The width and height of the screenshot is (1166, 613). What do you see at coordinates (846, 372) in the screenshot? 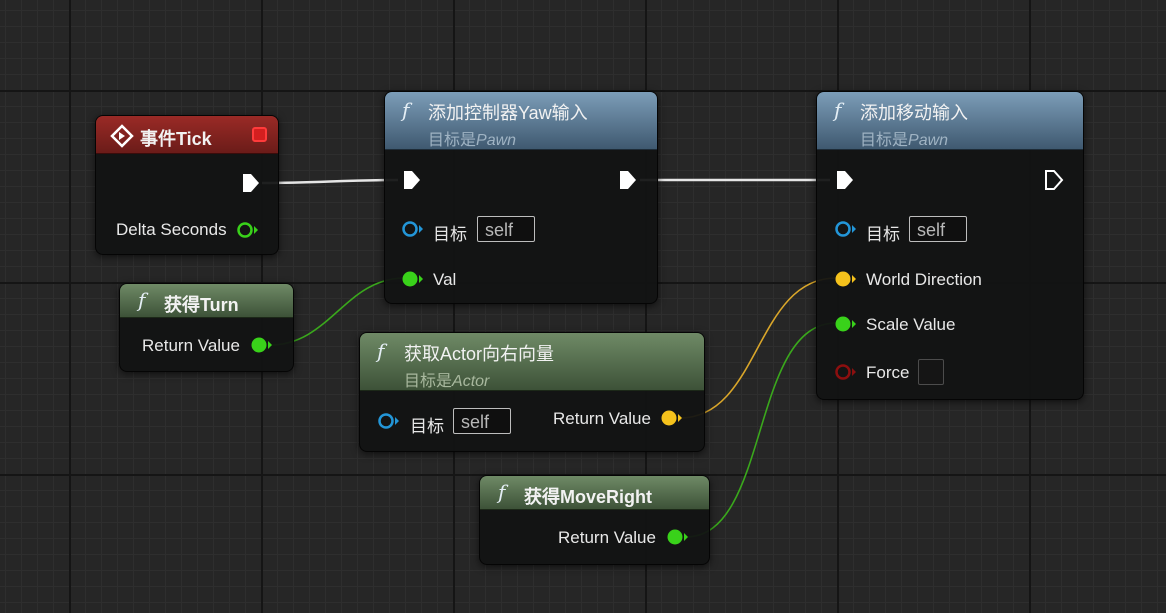
I see `force-pin` at bounding box center [846, 372].